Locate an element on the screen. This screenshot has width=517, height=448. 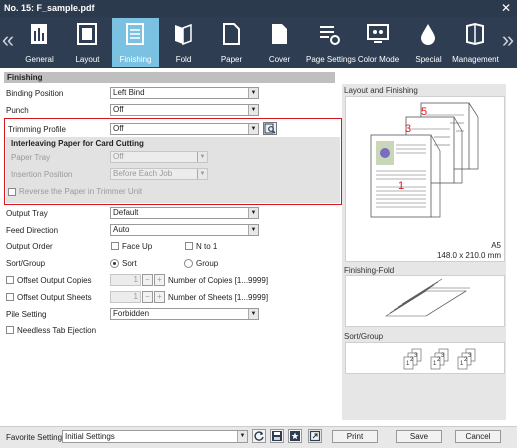
fold-preview-illustration is located at coordinates (427, 297).